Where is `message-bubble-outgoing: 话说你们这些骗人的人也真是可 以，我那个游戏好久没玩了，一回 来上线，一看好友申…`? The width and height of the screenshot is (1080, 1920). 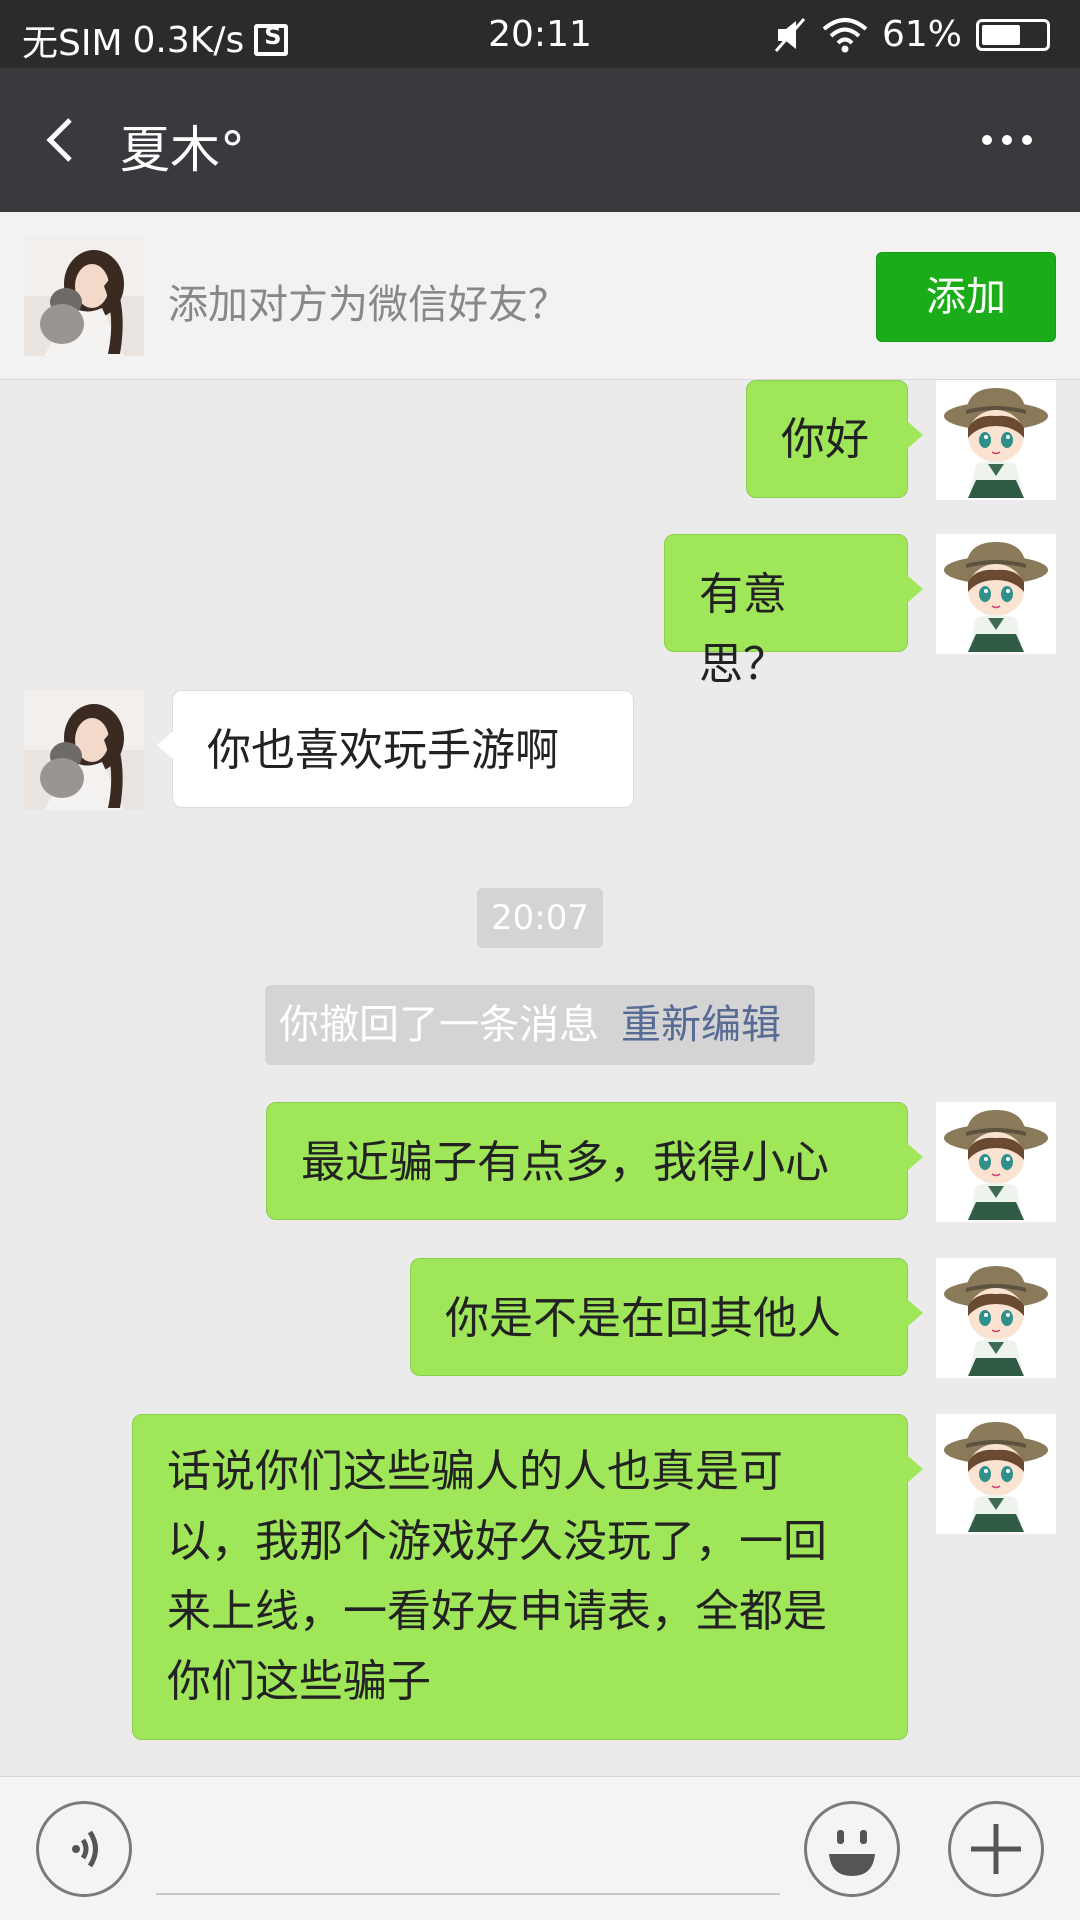 message-bubble-outgoing: 话说你们这些骗人的人也真是可 以，我那个游戏好久没玩了，一回 来上线，一看好友申… is located at coordinates (527, 1577).